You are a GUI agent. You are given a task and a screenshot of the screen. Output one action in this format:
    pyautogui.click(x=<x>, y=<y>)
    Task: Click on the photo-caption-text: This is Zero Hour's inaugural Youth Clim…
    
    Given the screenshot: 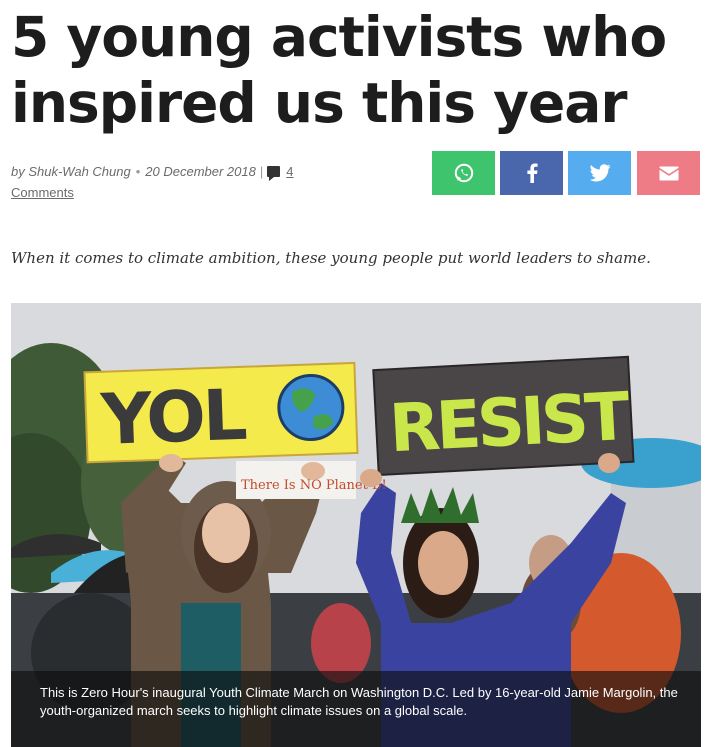 What is the action you would take?
    pyautogui.click(x=359, y=701)
    